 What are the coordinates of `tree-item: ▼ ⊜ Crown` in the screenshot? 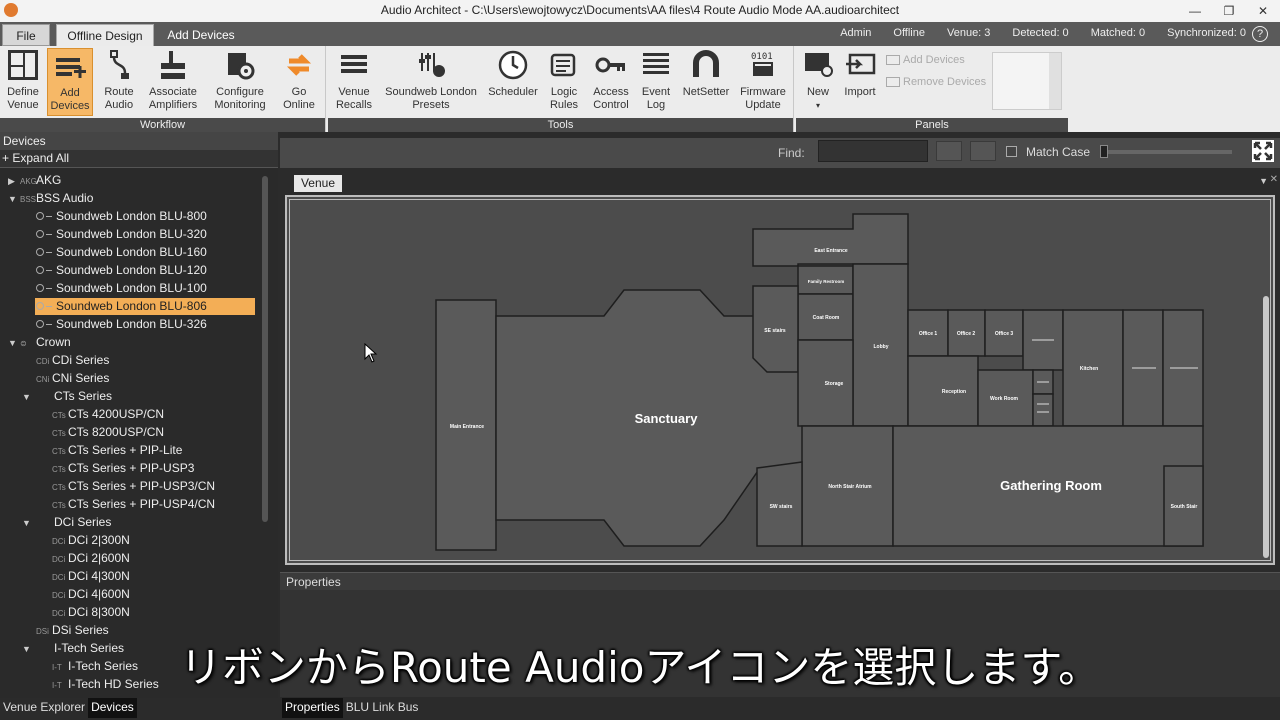 It's located at (131, 342).